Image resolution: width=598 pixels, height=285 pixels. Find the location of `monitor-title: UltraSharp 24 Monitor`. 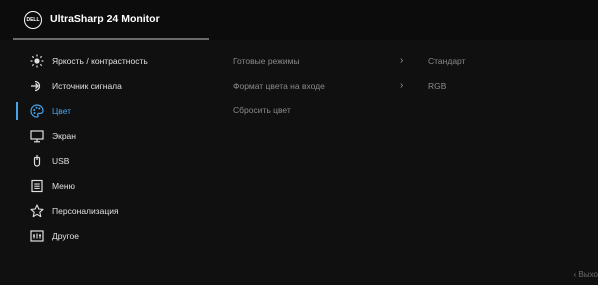

monitor-title: UltraSharp 24 Monitor is located at coordinates (105, 19).